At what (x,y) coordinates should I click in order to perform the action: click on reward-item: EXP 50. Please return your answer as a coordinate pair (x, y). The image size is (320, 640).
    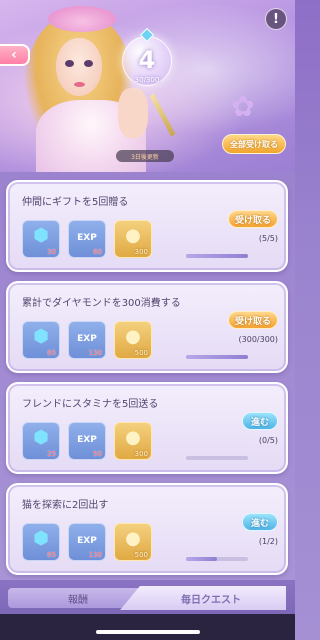
    Looking at the image, I should click on (87, 441).